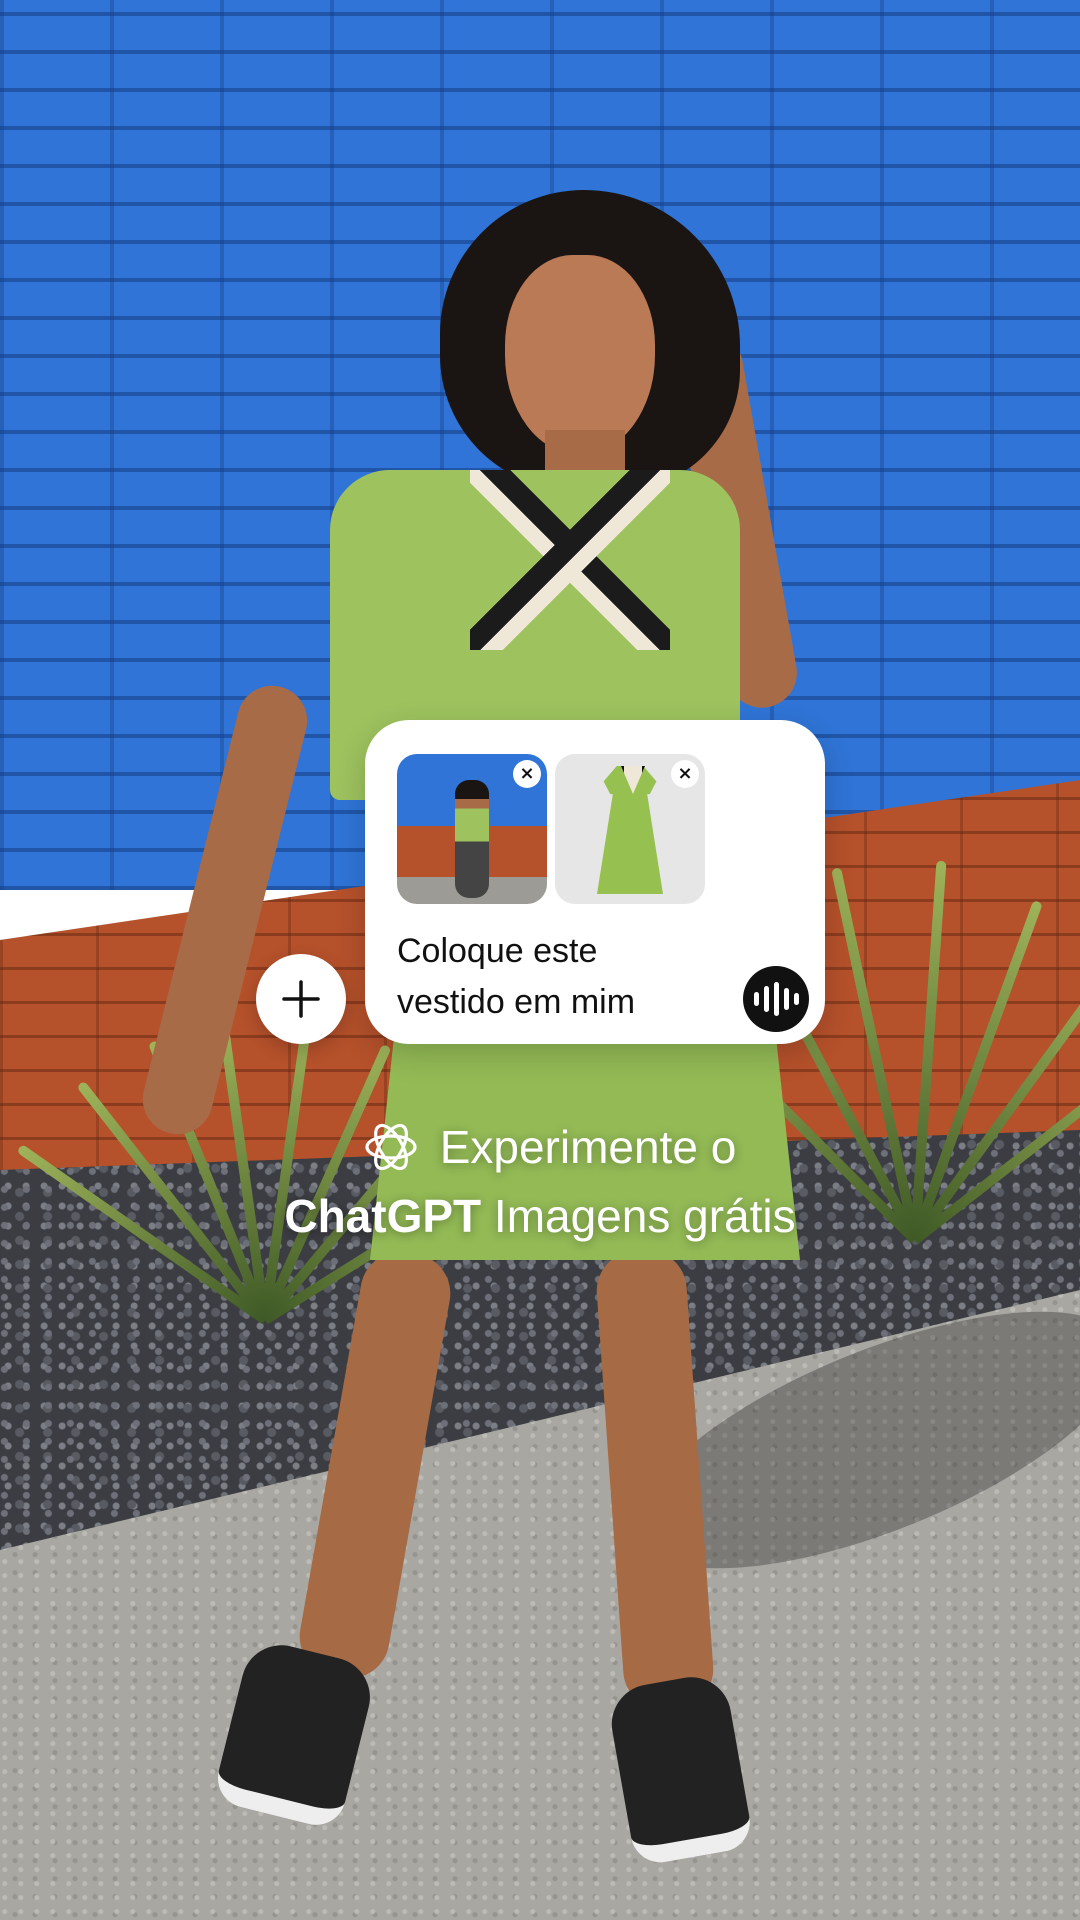 The width and height of the screenshot is (1080, 1920). What do you see at coordinates (570, 560) in the screenshot?
I see `dress-collar` at bounding box center [570, 560].